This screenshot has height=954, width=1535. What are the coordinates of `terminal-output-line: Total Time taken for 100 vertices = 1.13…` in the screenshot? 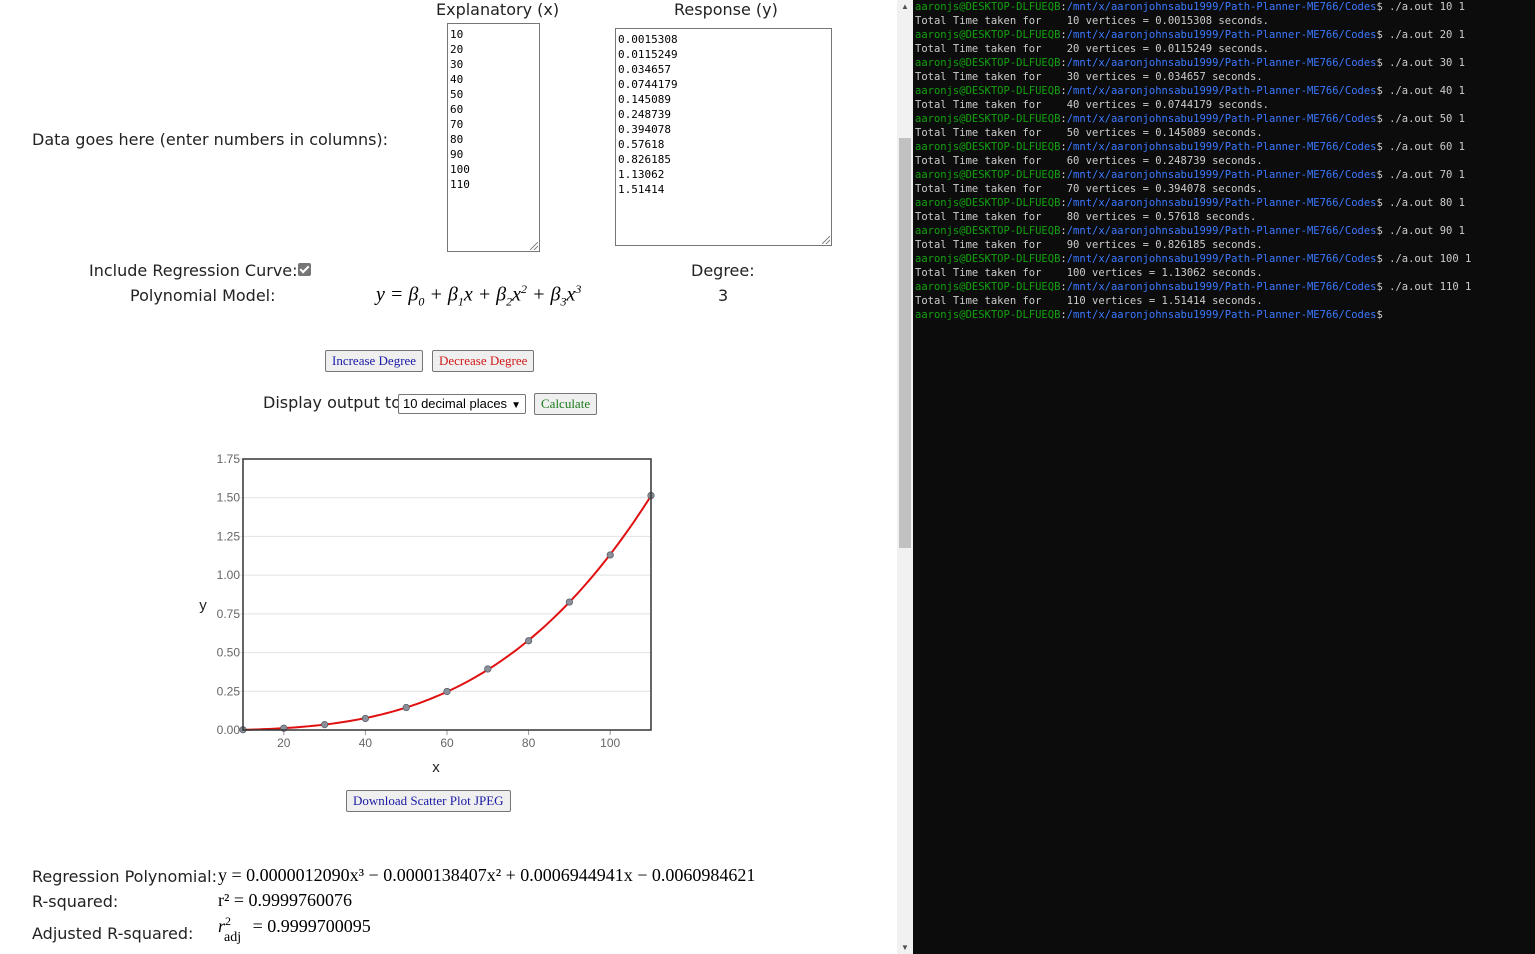 It's located at (1089, 273).